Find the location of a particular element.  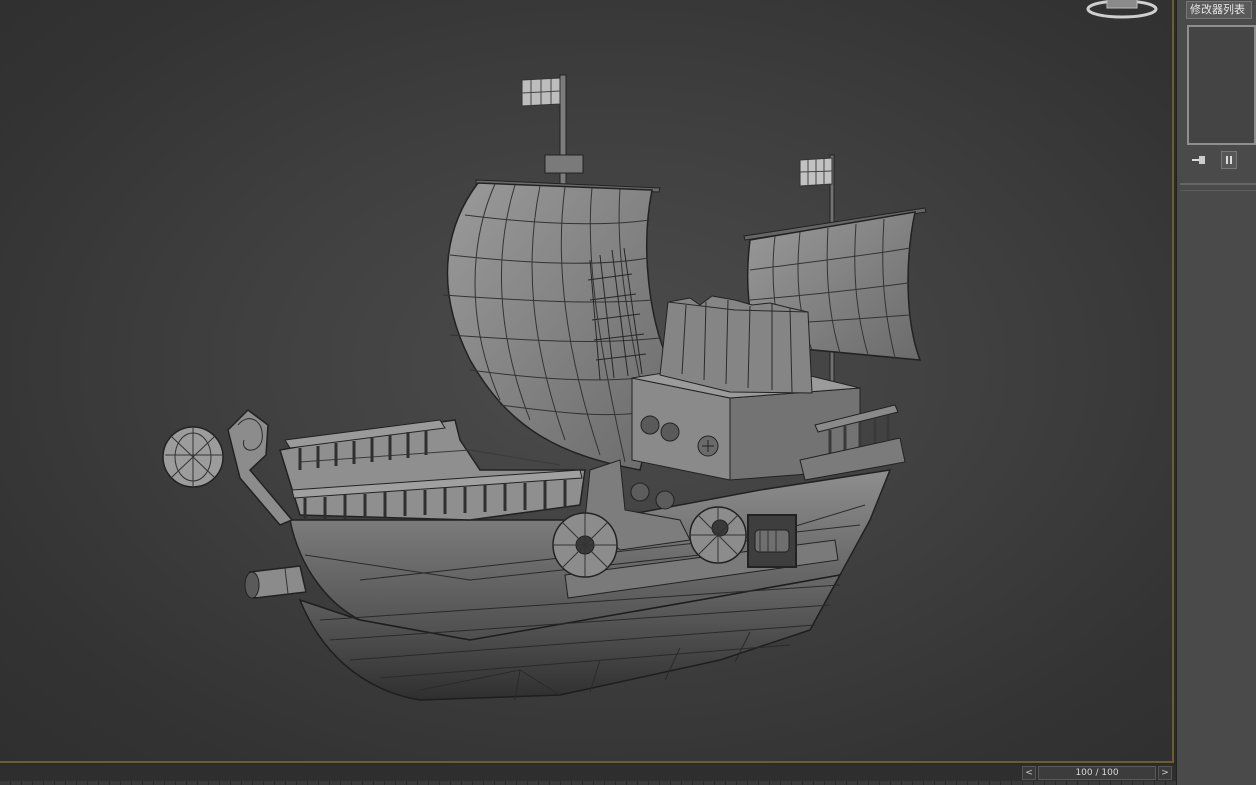

figurehead is located at coordinates (228, 467).